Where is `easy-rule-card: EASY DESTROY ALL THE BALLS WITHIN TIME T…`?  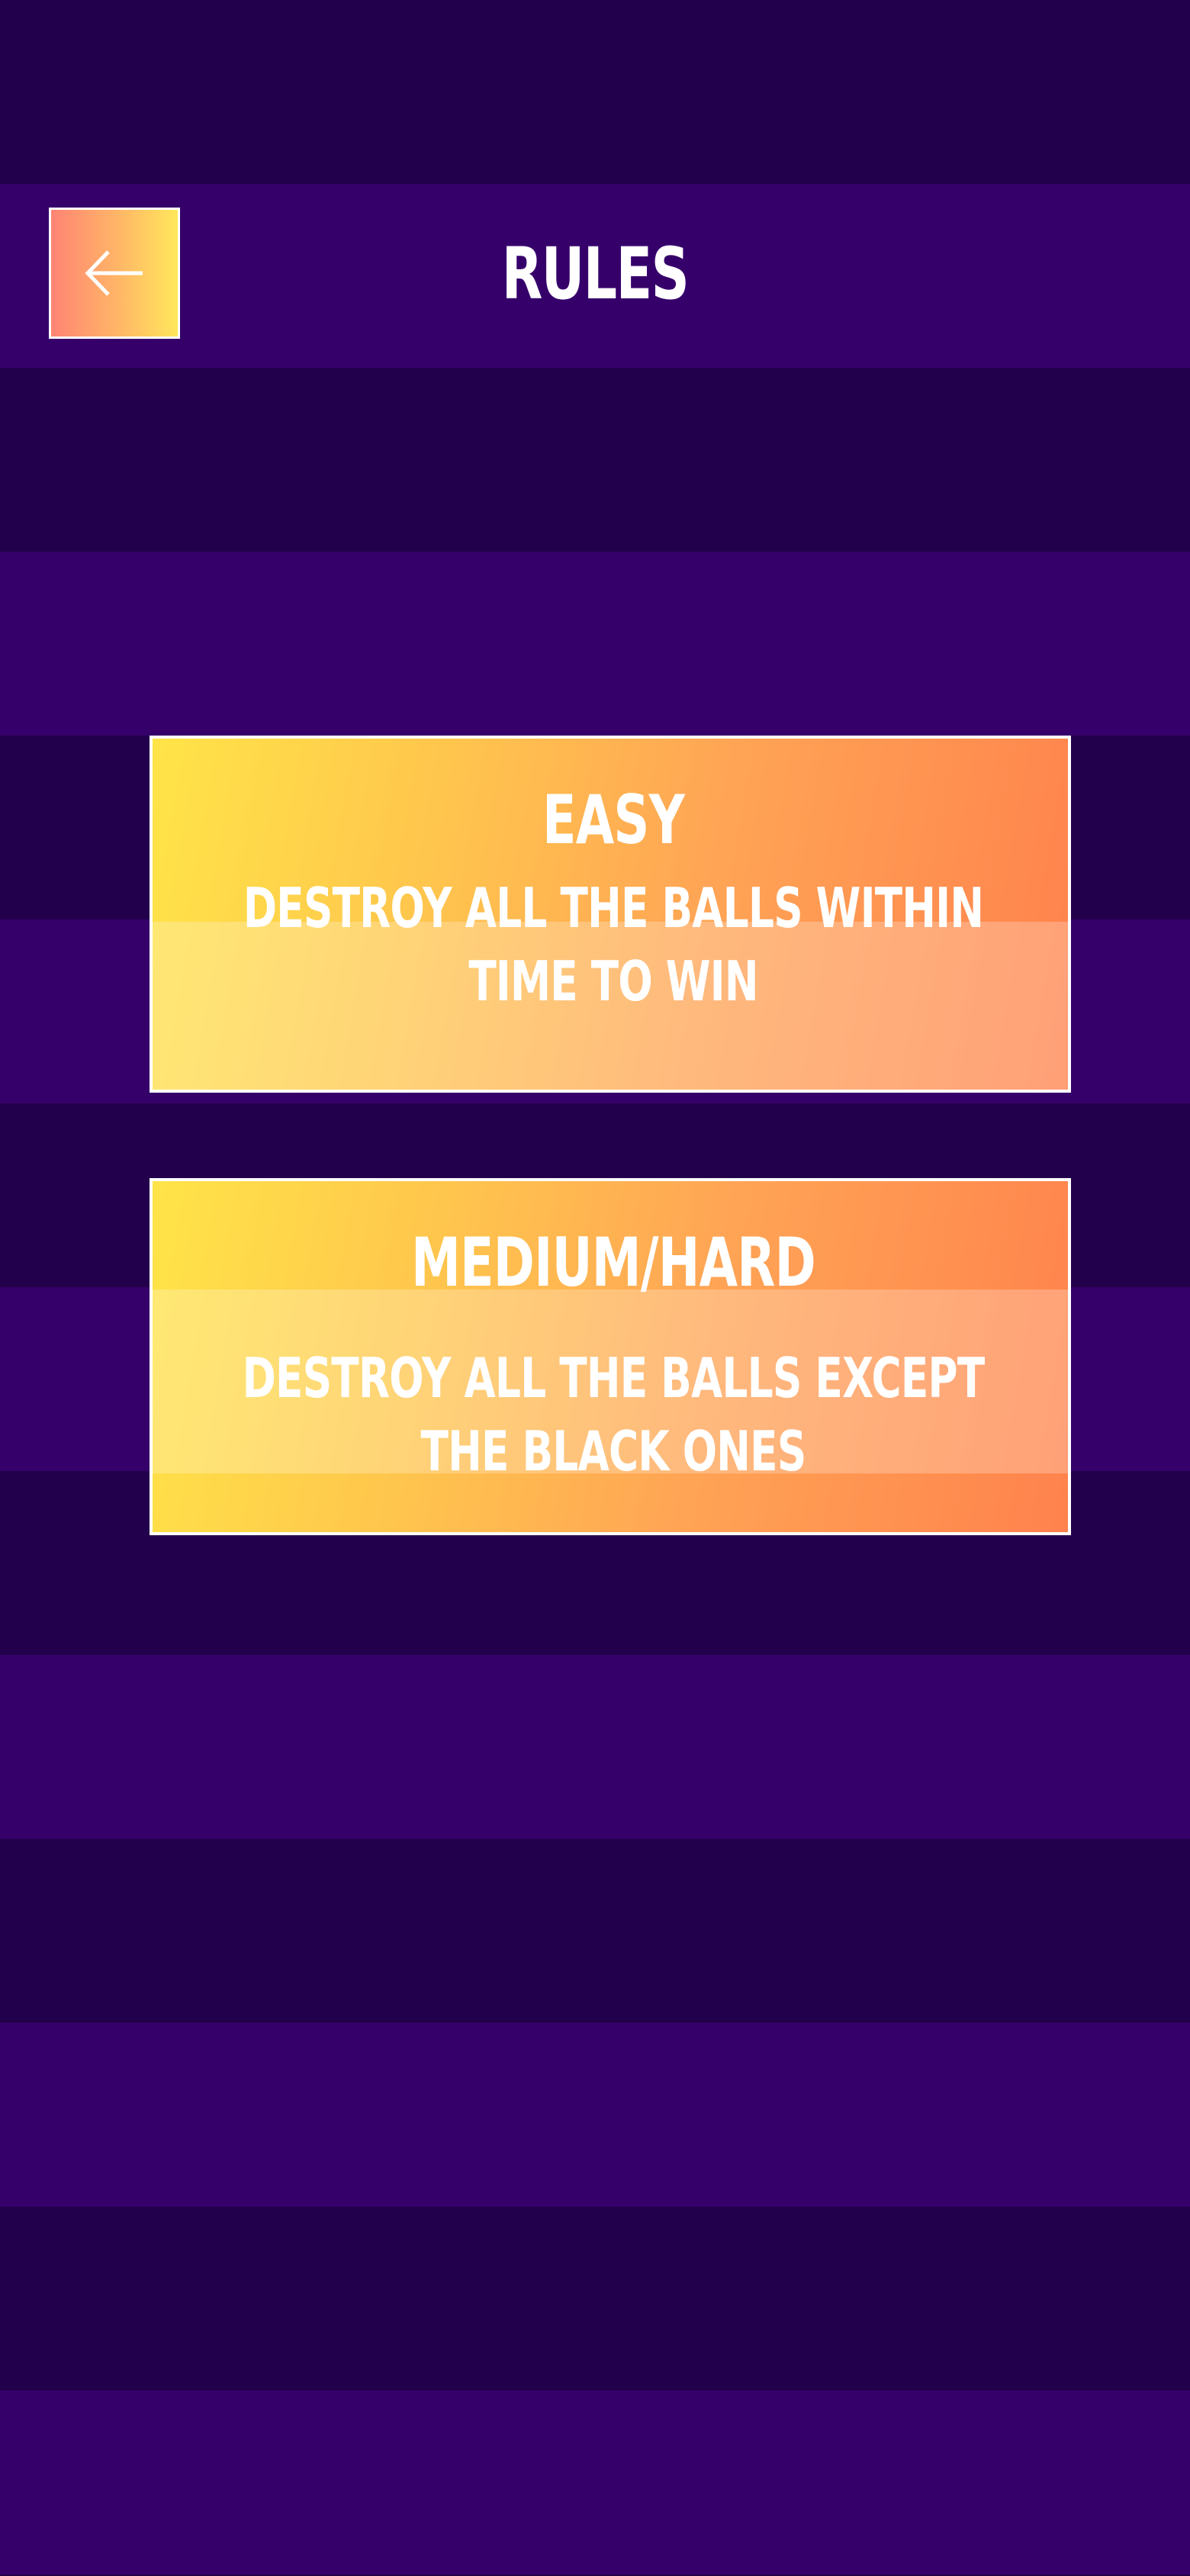 easy-rule-card: EASY DESTROY ALL THE BALLS WITHIN TIME T… is located at coordinates (610, 914).